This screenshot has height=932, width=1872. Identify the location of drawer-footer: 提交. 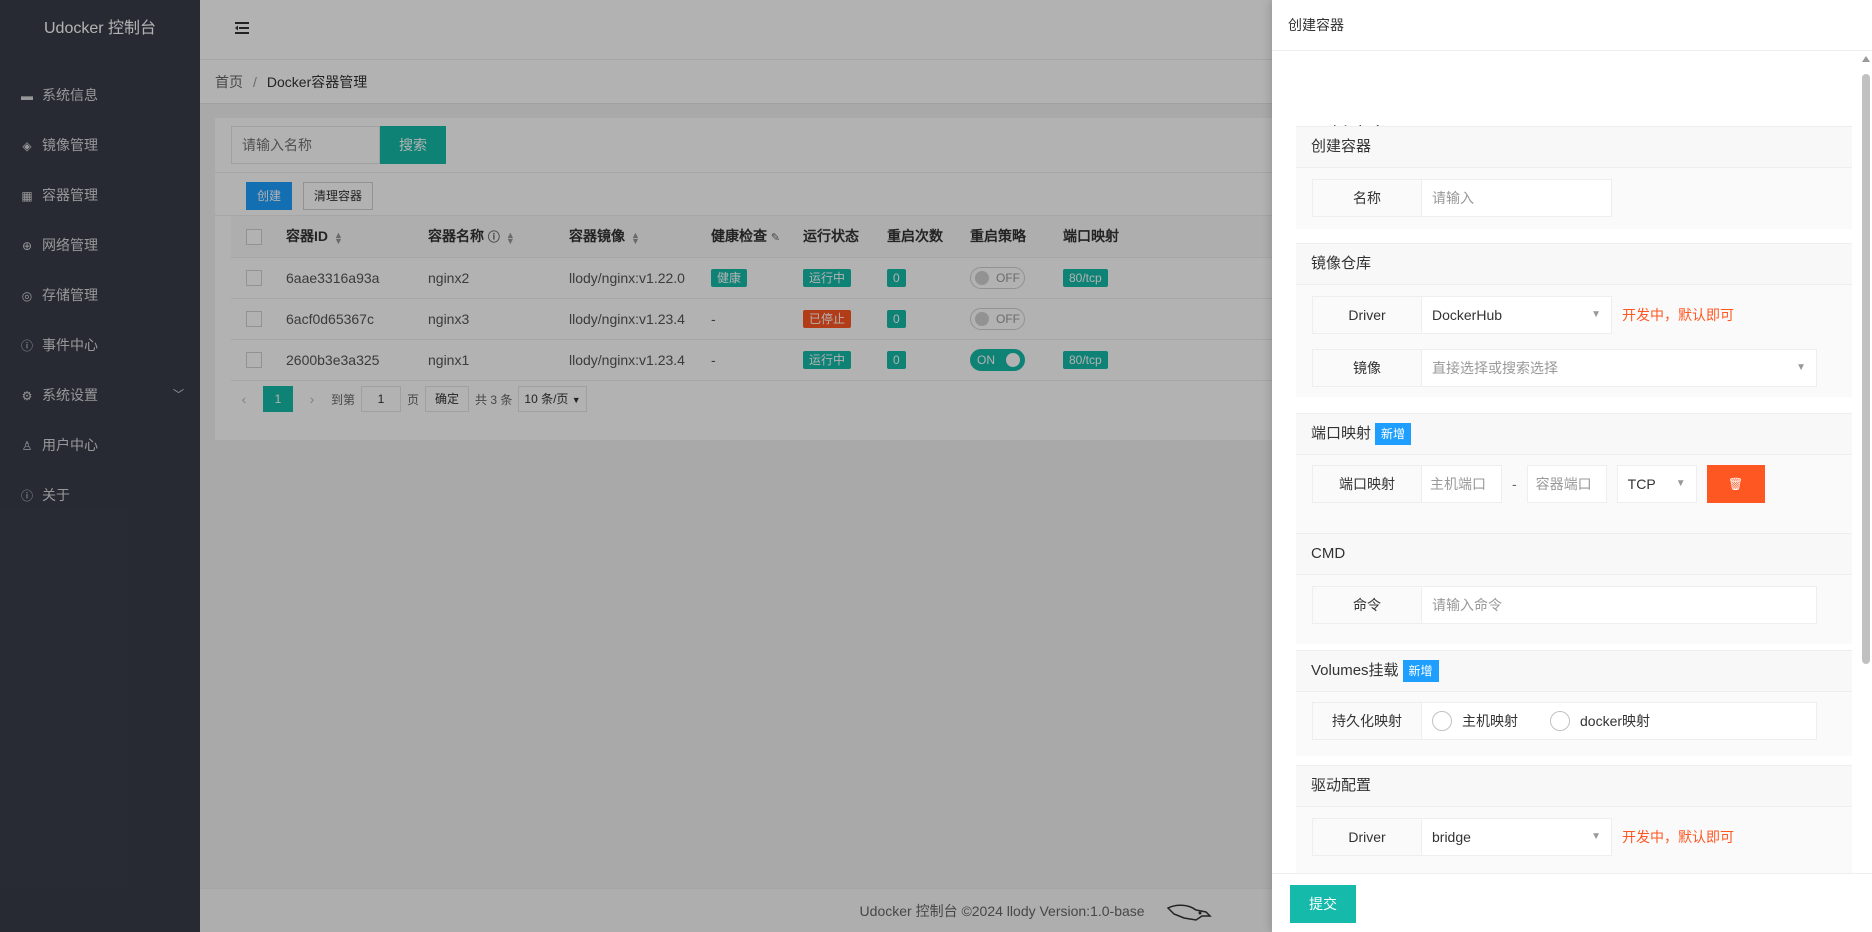
(1572, 902).